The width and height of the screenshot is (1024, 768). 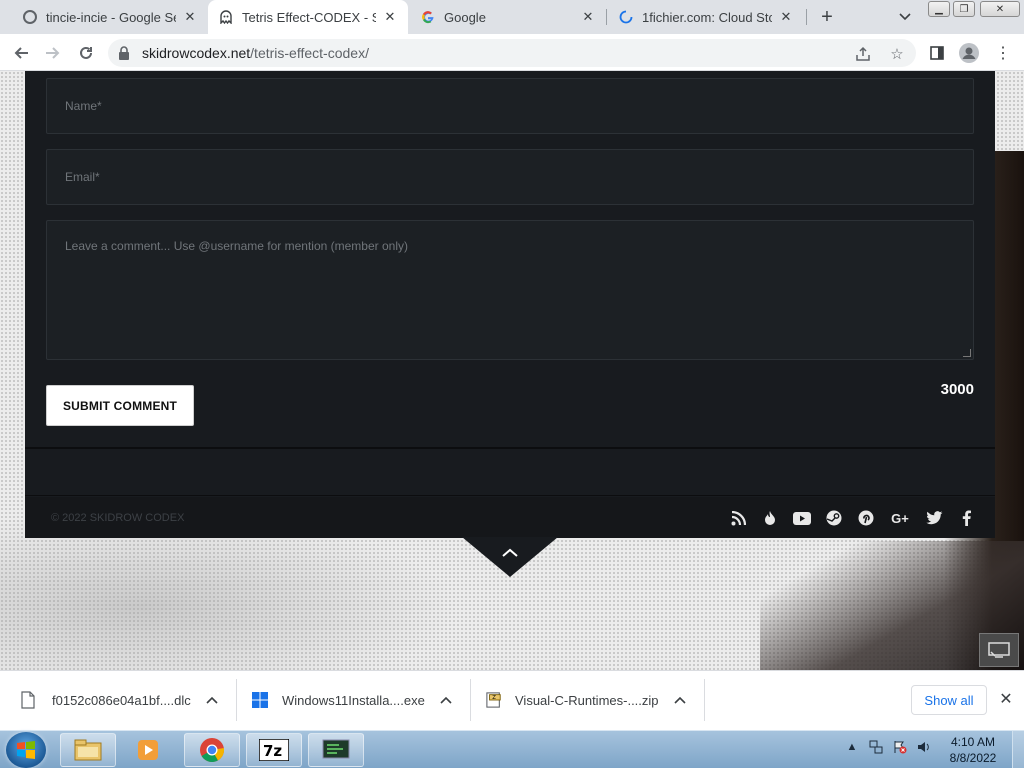 What do you see at coordinates (852, 747) in the screenshot?
I see `show-hidden-icons-icon: ▲` at bounding box center [852, 747].